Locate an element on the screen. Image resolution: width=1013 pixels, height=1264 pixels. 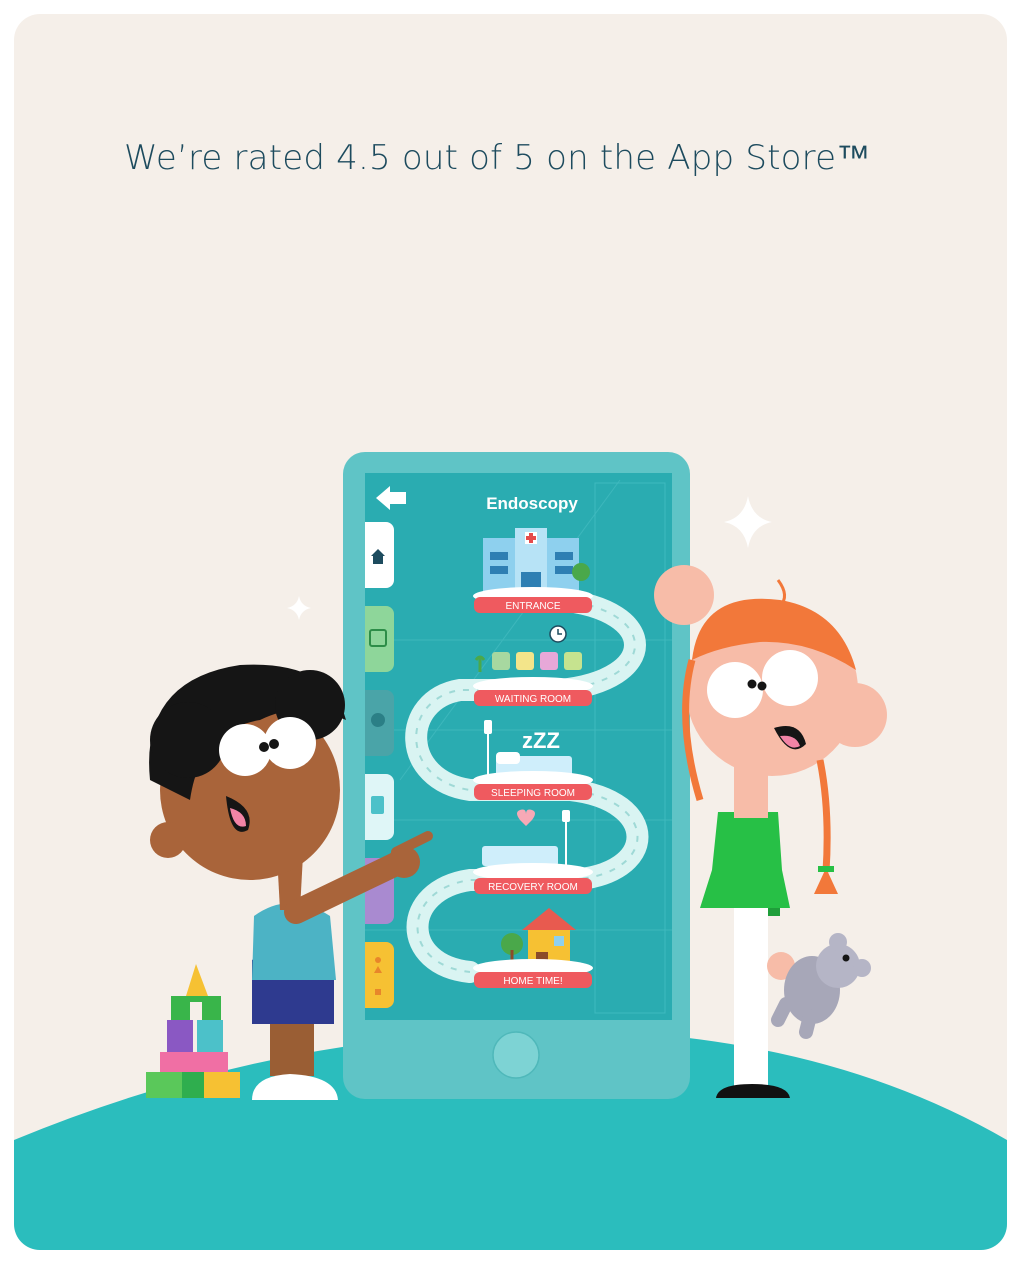
stop-home-time: HOME TIME! is located at coordinates (533, 973).